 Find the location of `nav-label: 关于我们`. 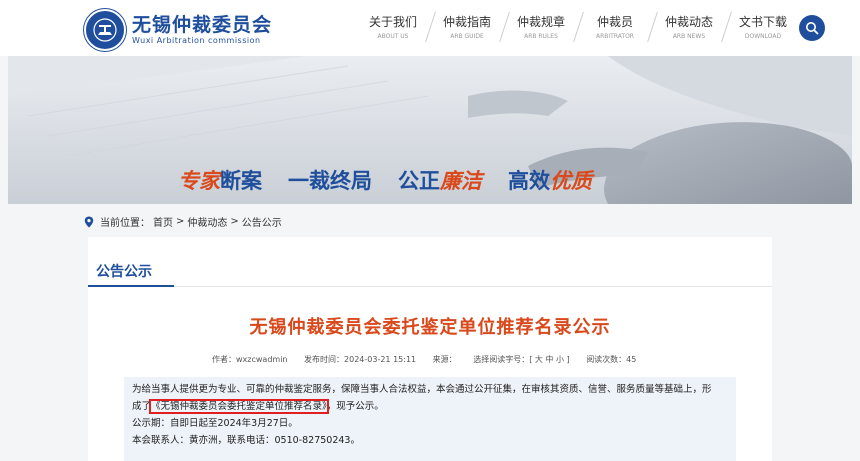

nav-label: 关于我们 is located at coordinates (392, 22).